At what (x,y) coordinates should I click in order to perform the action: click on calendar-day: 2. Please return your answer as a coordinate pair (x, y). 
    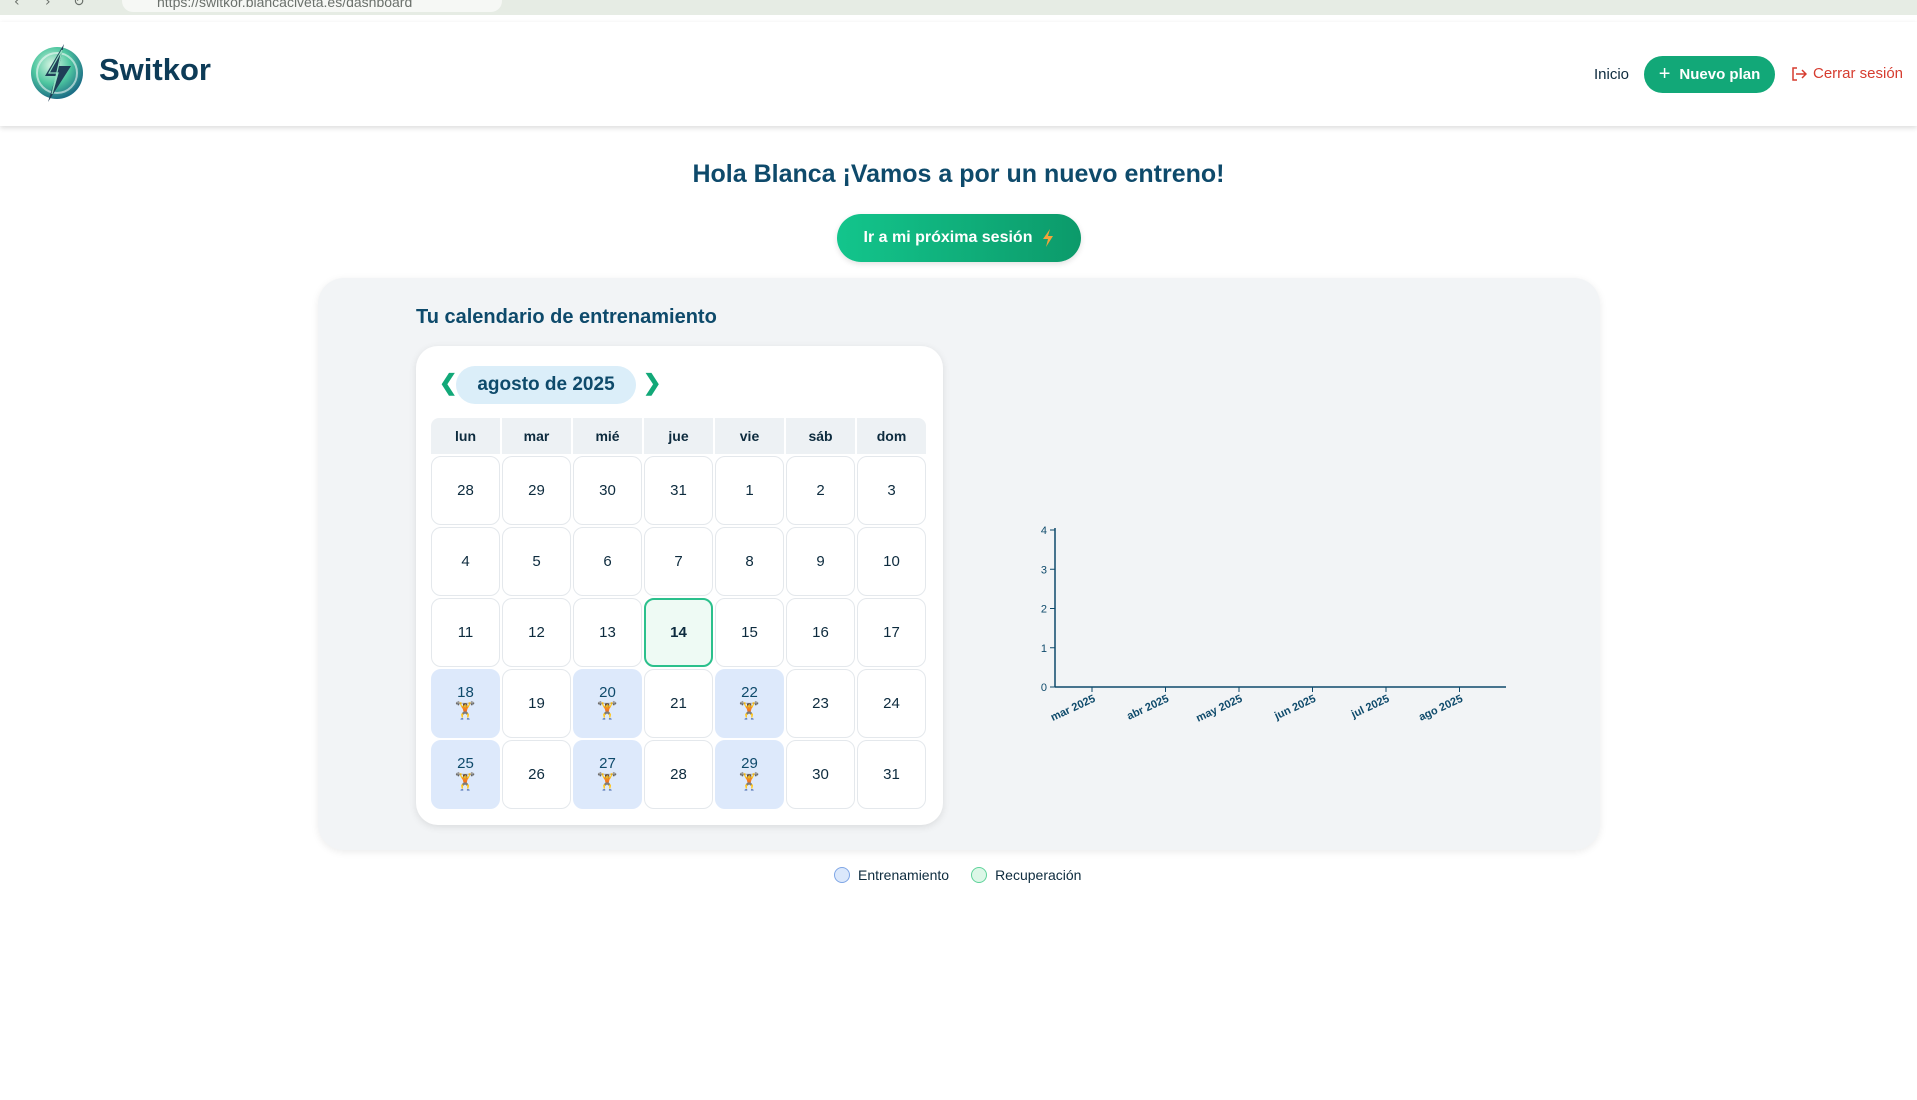
    Looking at the image, I should click on (820, 490).